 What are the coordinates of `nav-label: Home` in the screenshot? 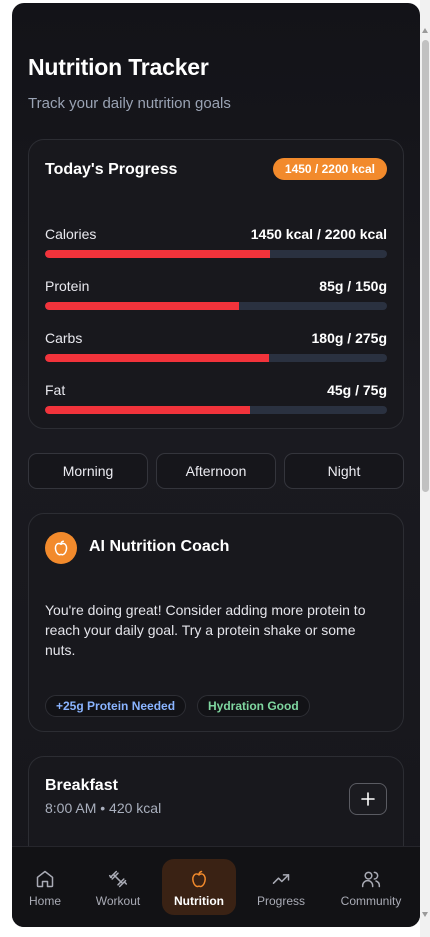 It's located at (44, 901).